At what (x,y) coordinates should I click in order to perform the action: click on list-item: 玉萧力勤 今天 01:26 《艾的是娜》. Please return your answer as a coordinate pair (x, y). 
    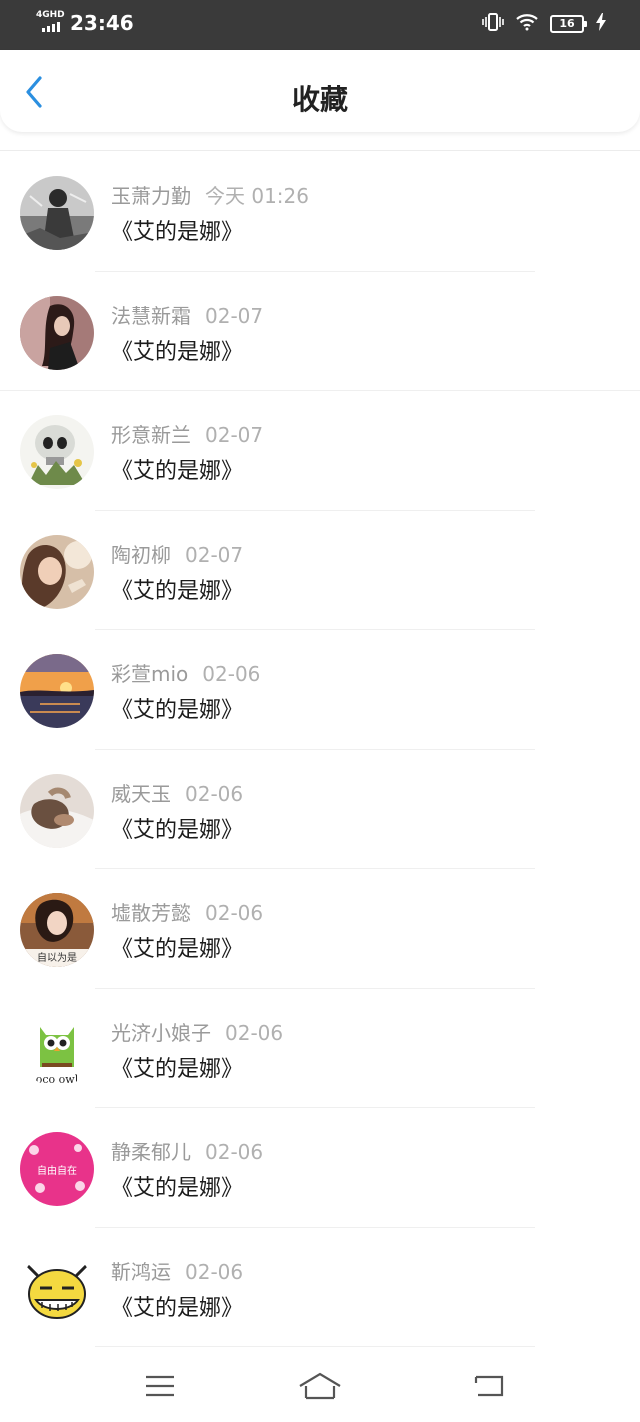
    Looking at the image, I should click on (320, 212).